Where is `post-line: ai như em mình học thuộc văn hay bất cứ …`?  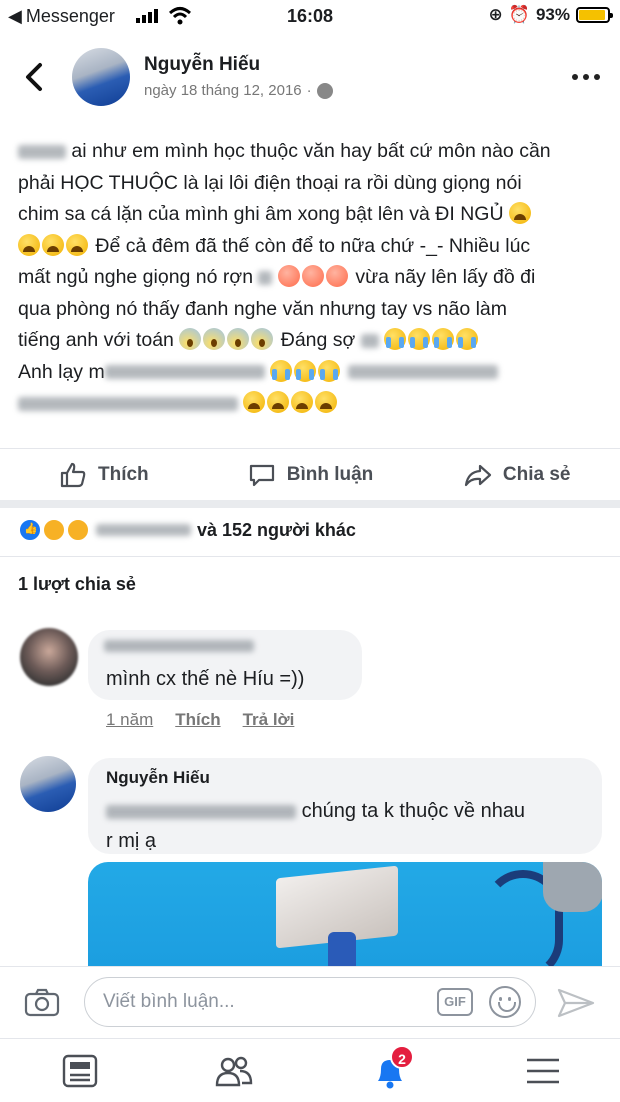 post-line: ai như em mình học thuộc văn hay bất cứ … is located at coordinates (310, 152).